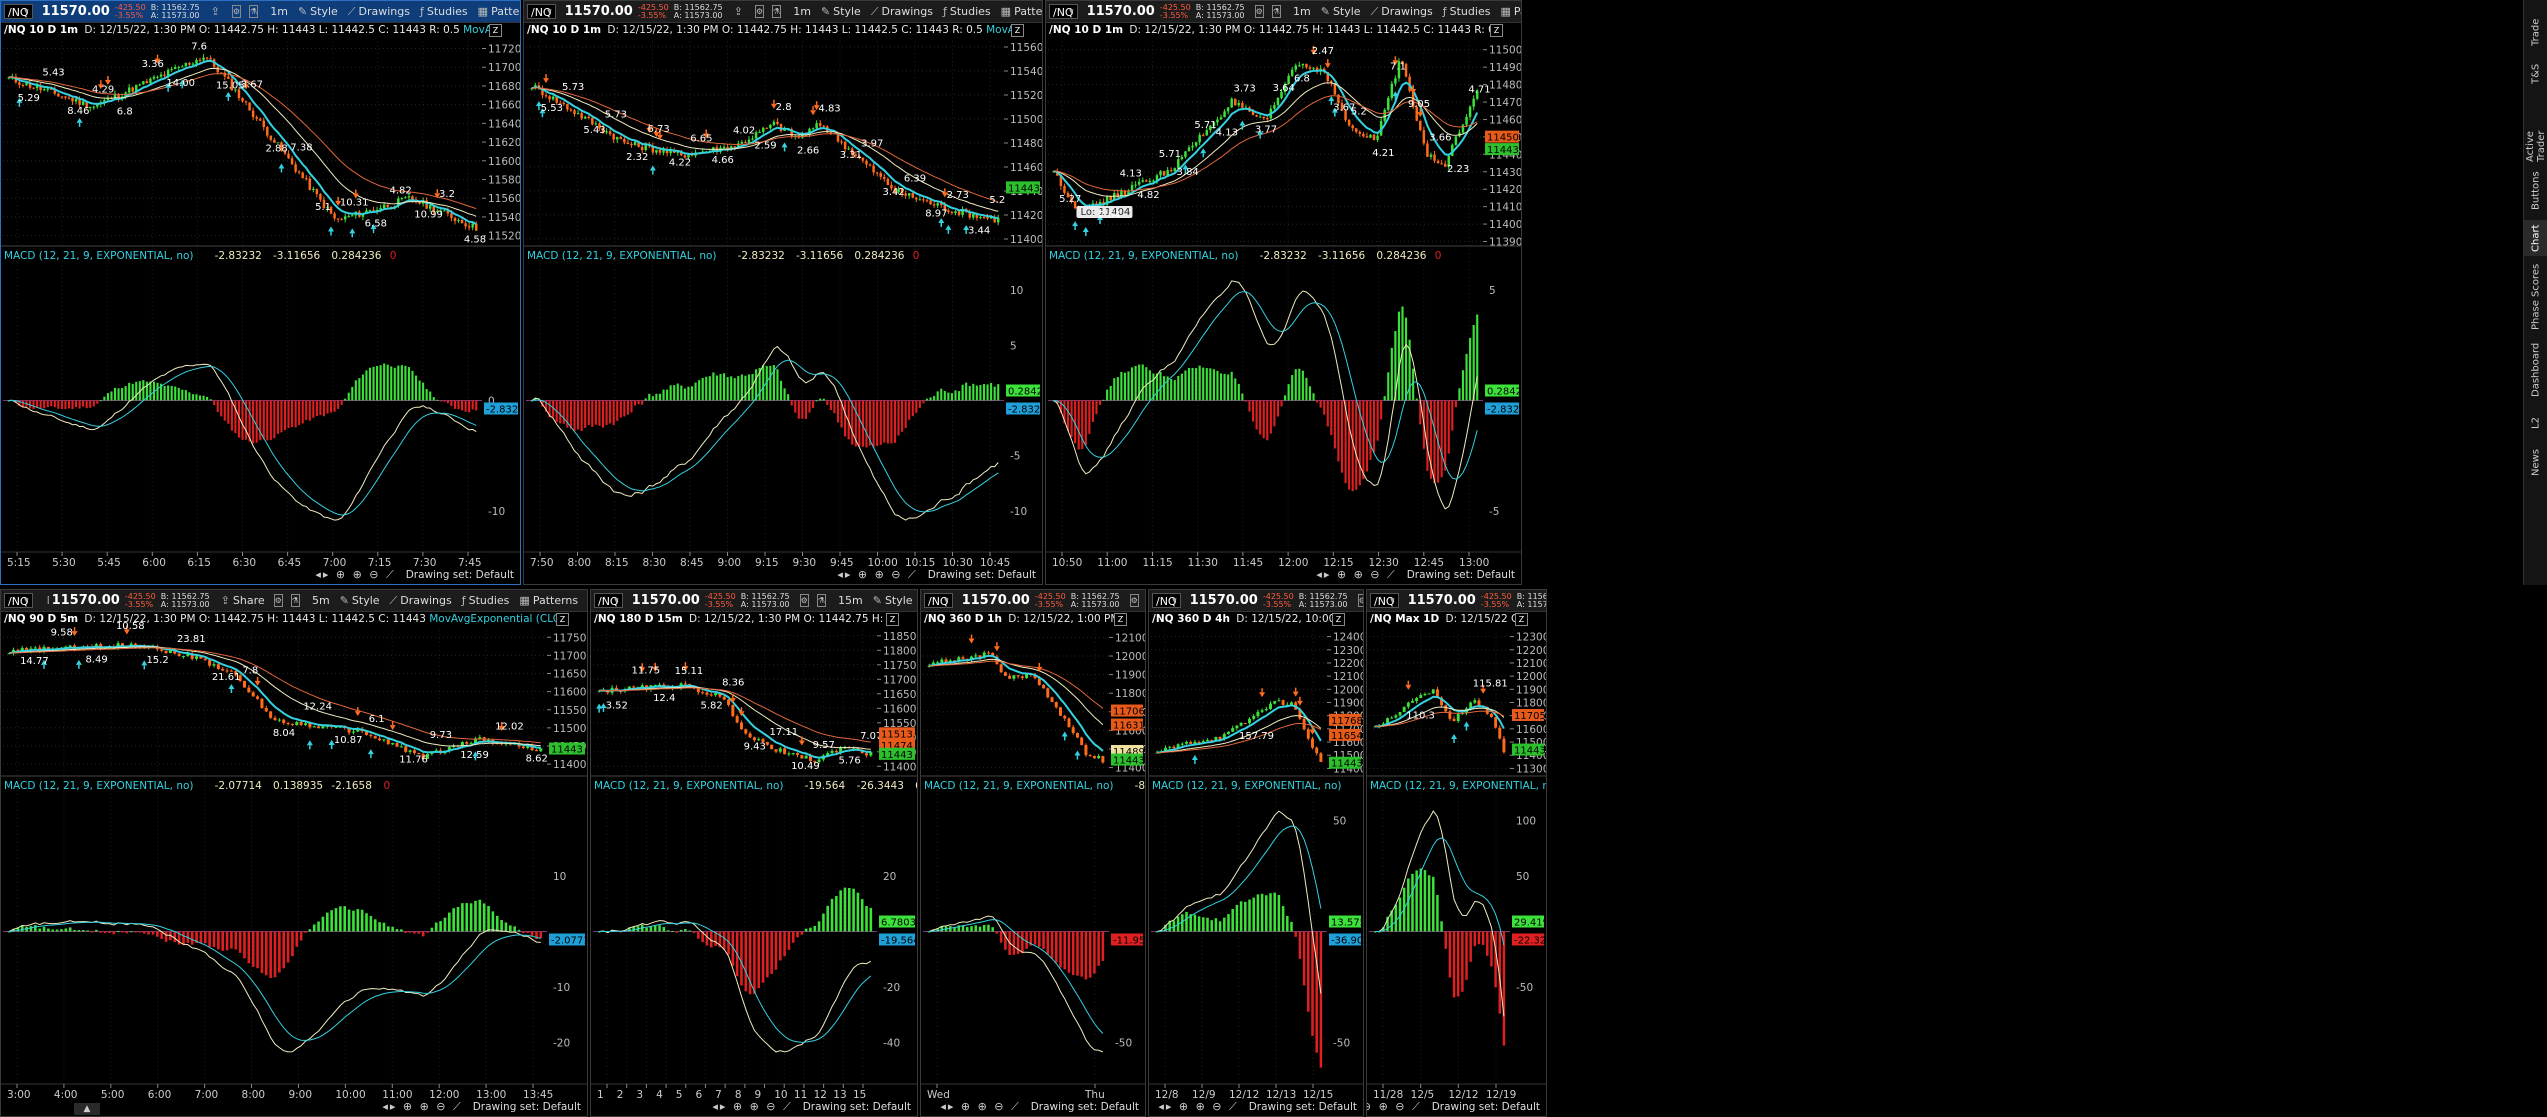 Image resolution: width=2547 pixels, height=1117 pixels. Describe the element at coordinates (820, 256) in the screenshot. I see `macd-value: -3.11656` at that location.